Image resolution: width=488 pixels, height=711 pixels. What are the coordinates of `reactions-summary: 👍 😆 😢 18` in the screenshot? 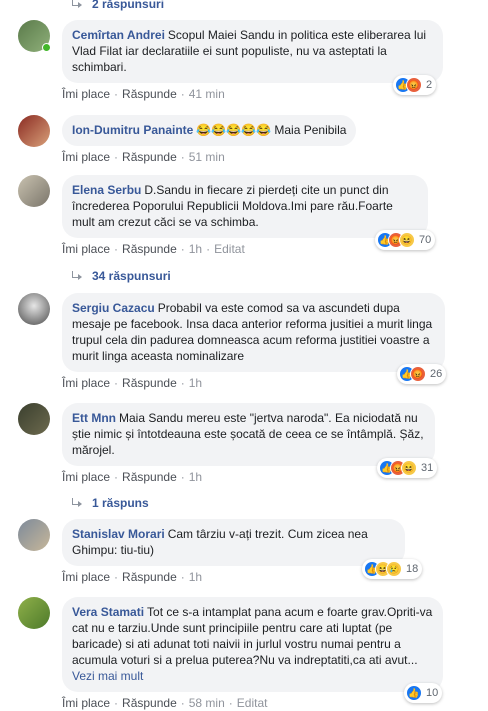 It's located at (392, 569).